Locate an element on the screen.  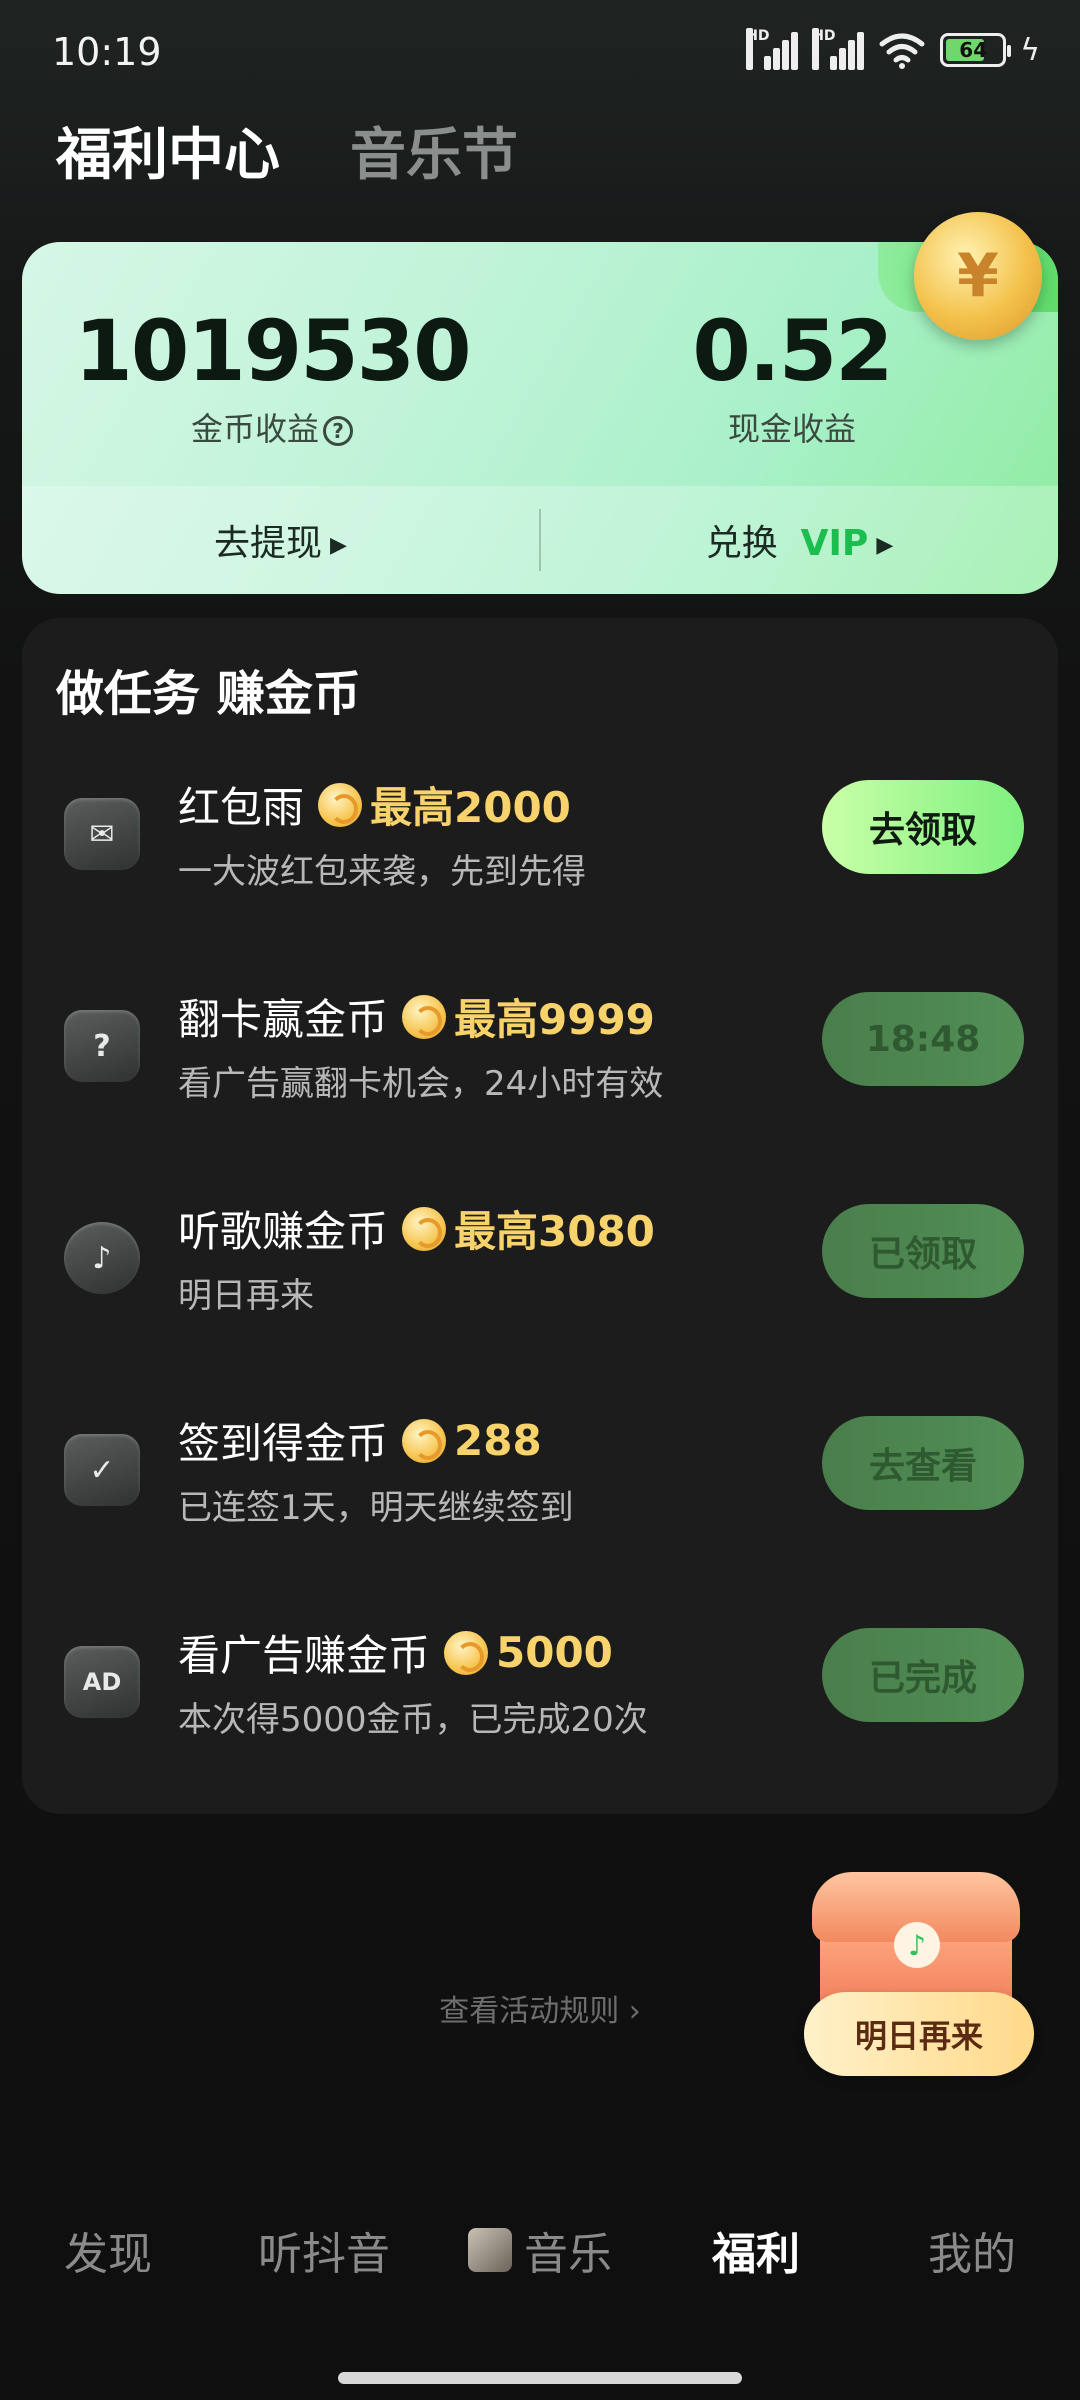
tab-welfare-center: 福利中心 is located at coordinates (168, 150).